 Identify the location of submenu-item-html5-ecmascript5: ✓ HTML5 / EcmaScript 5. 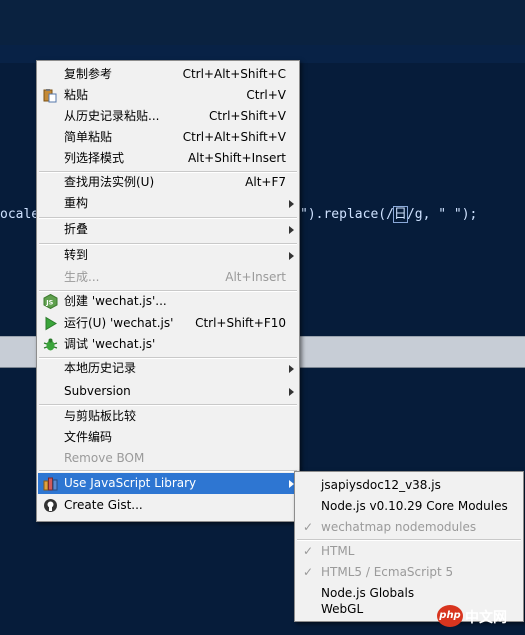
(409, 572).